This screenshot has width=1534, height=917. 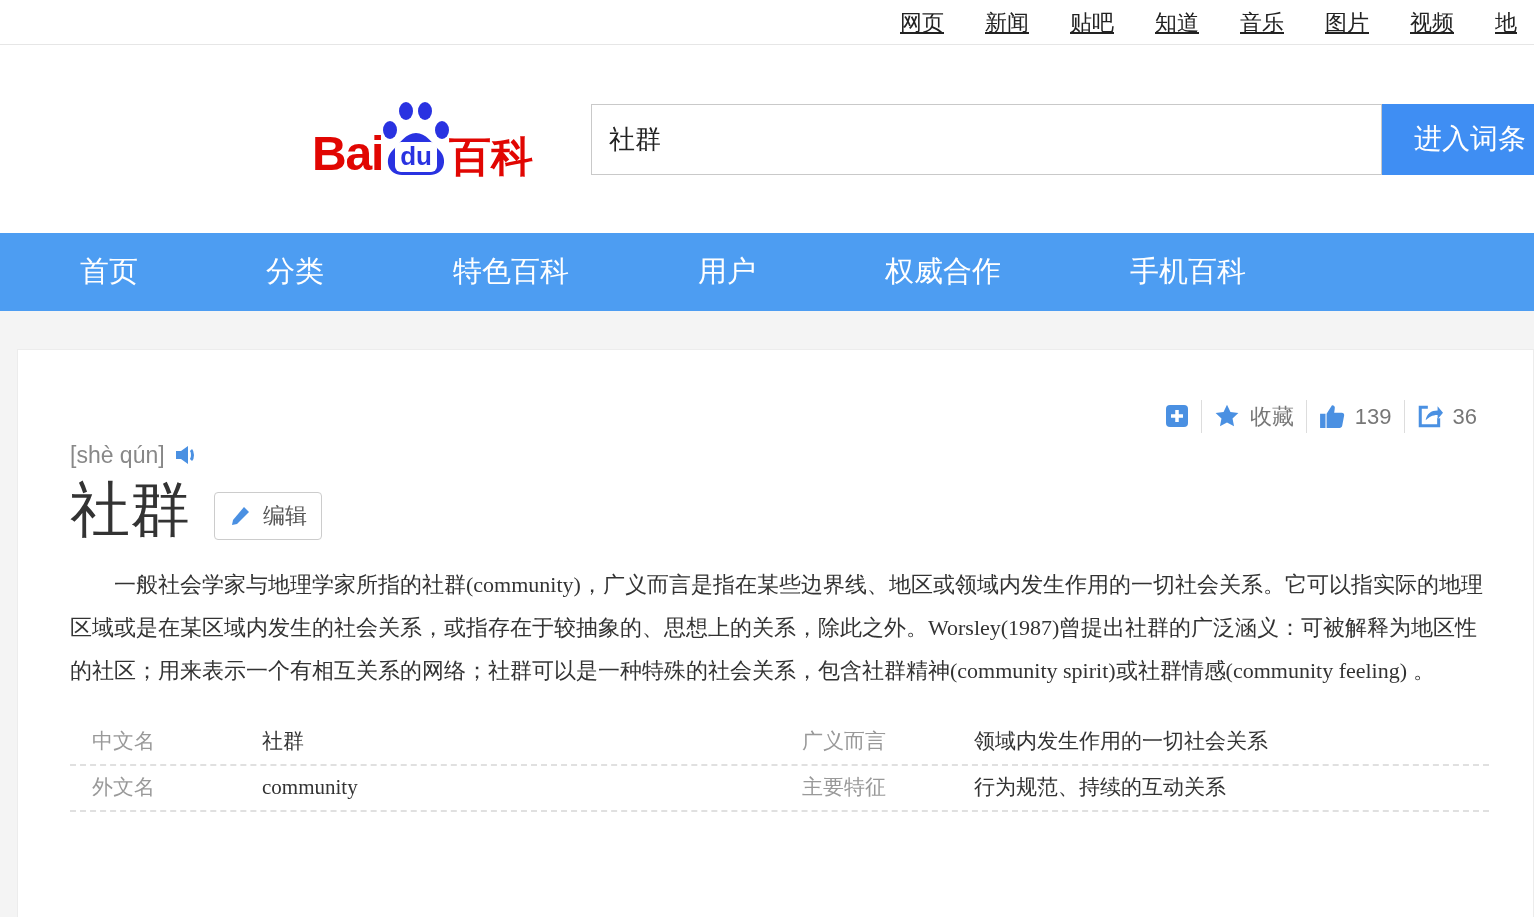 I want to click on pencil-icon, so click(x=240, y=515).